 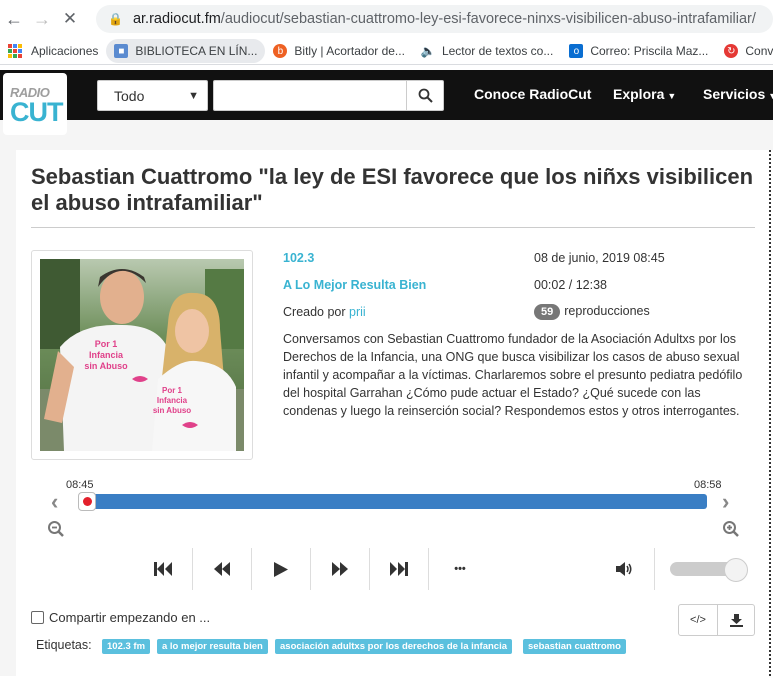 I want to click on timeline-track, so click(x=393, y=501).